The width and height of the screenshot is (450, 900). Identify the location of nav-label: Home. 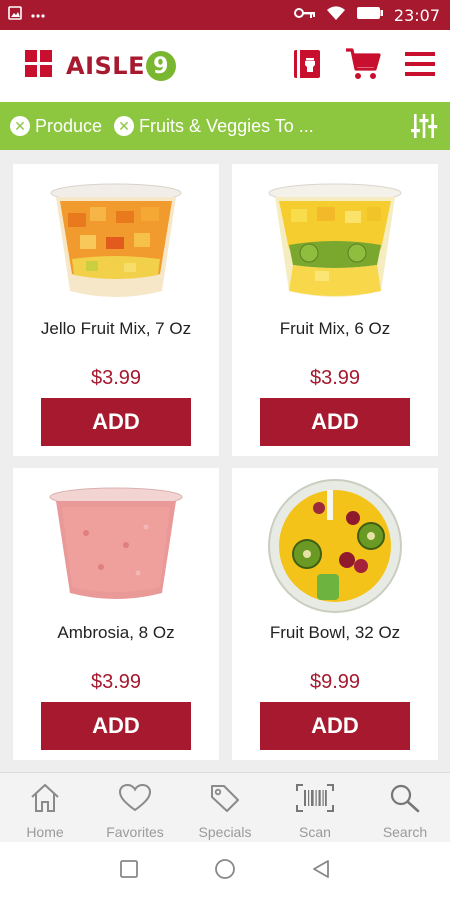
(45, 832).